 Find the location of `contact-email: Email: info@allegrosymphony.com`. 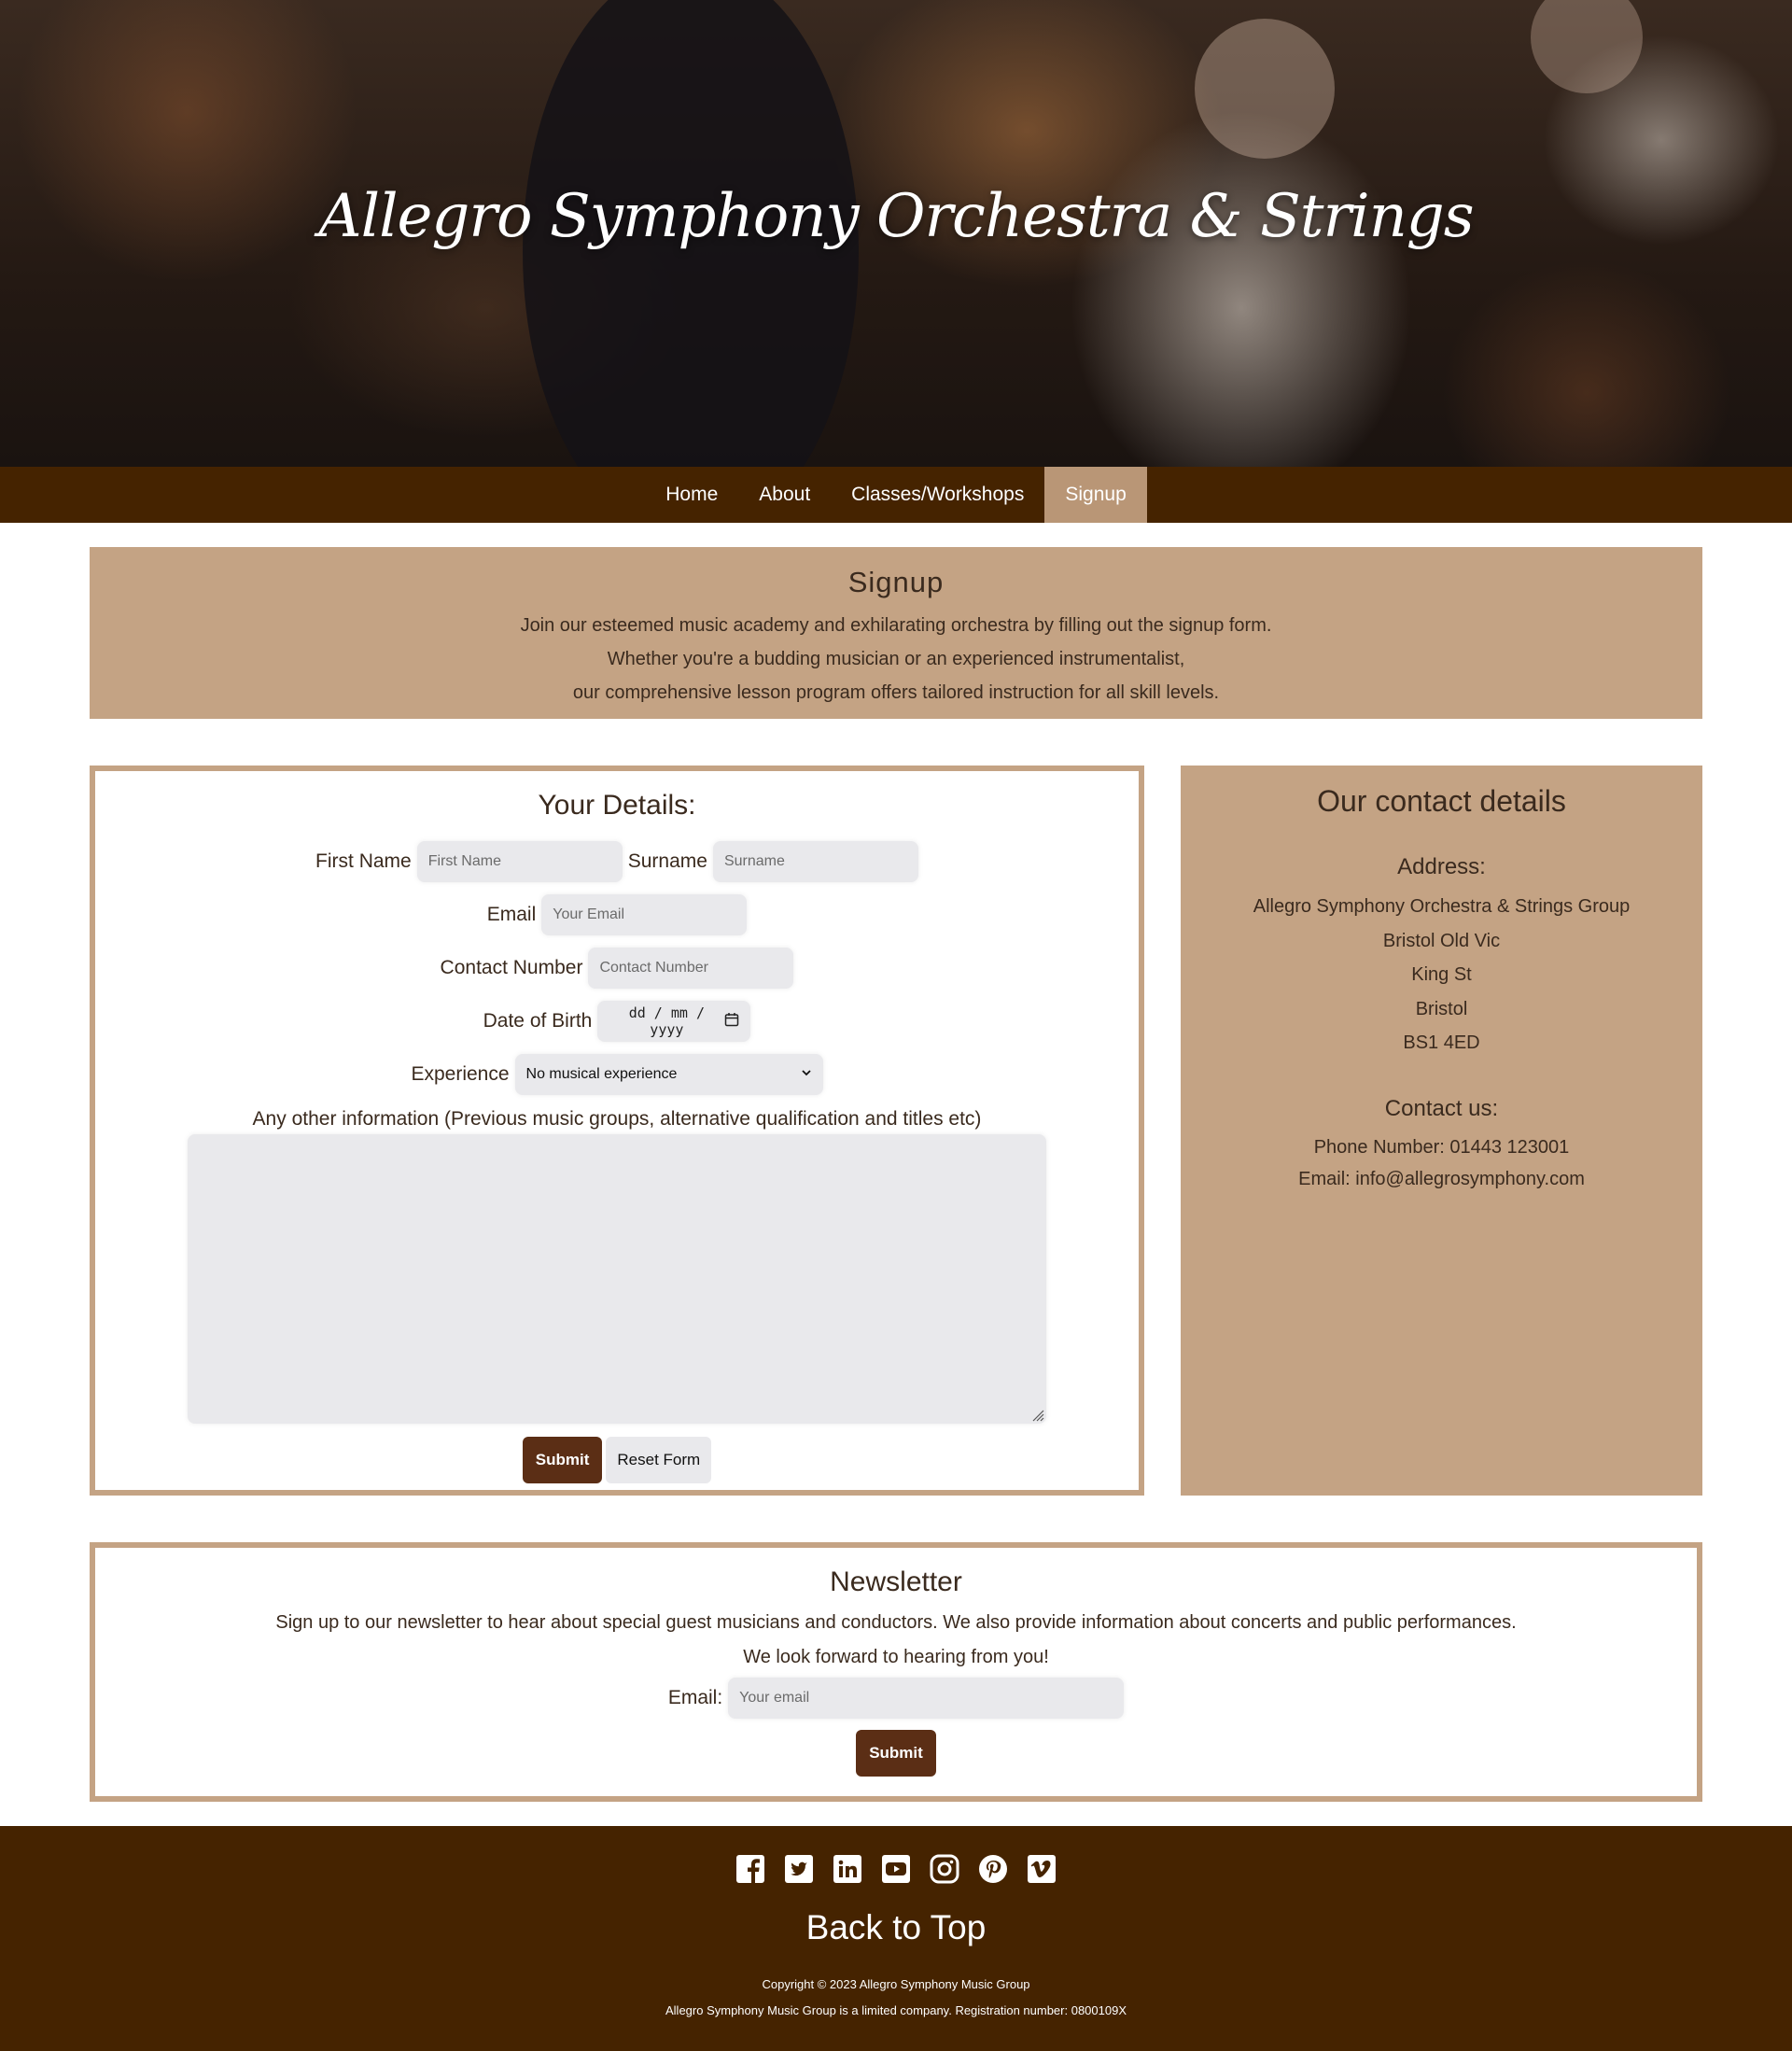

contact-email: Email: info@allegrosymphony.com is located at coordinates (1441, 1178).